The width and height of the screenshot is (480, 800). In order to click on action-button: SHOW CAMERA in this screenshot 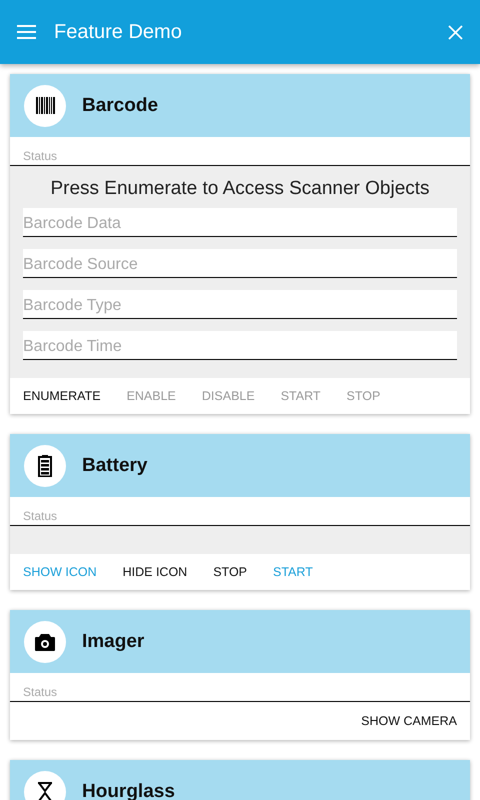, I will do `click(409, 721)`.